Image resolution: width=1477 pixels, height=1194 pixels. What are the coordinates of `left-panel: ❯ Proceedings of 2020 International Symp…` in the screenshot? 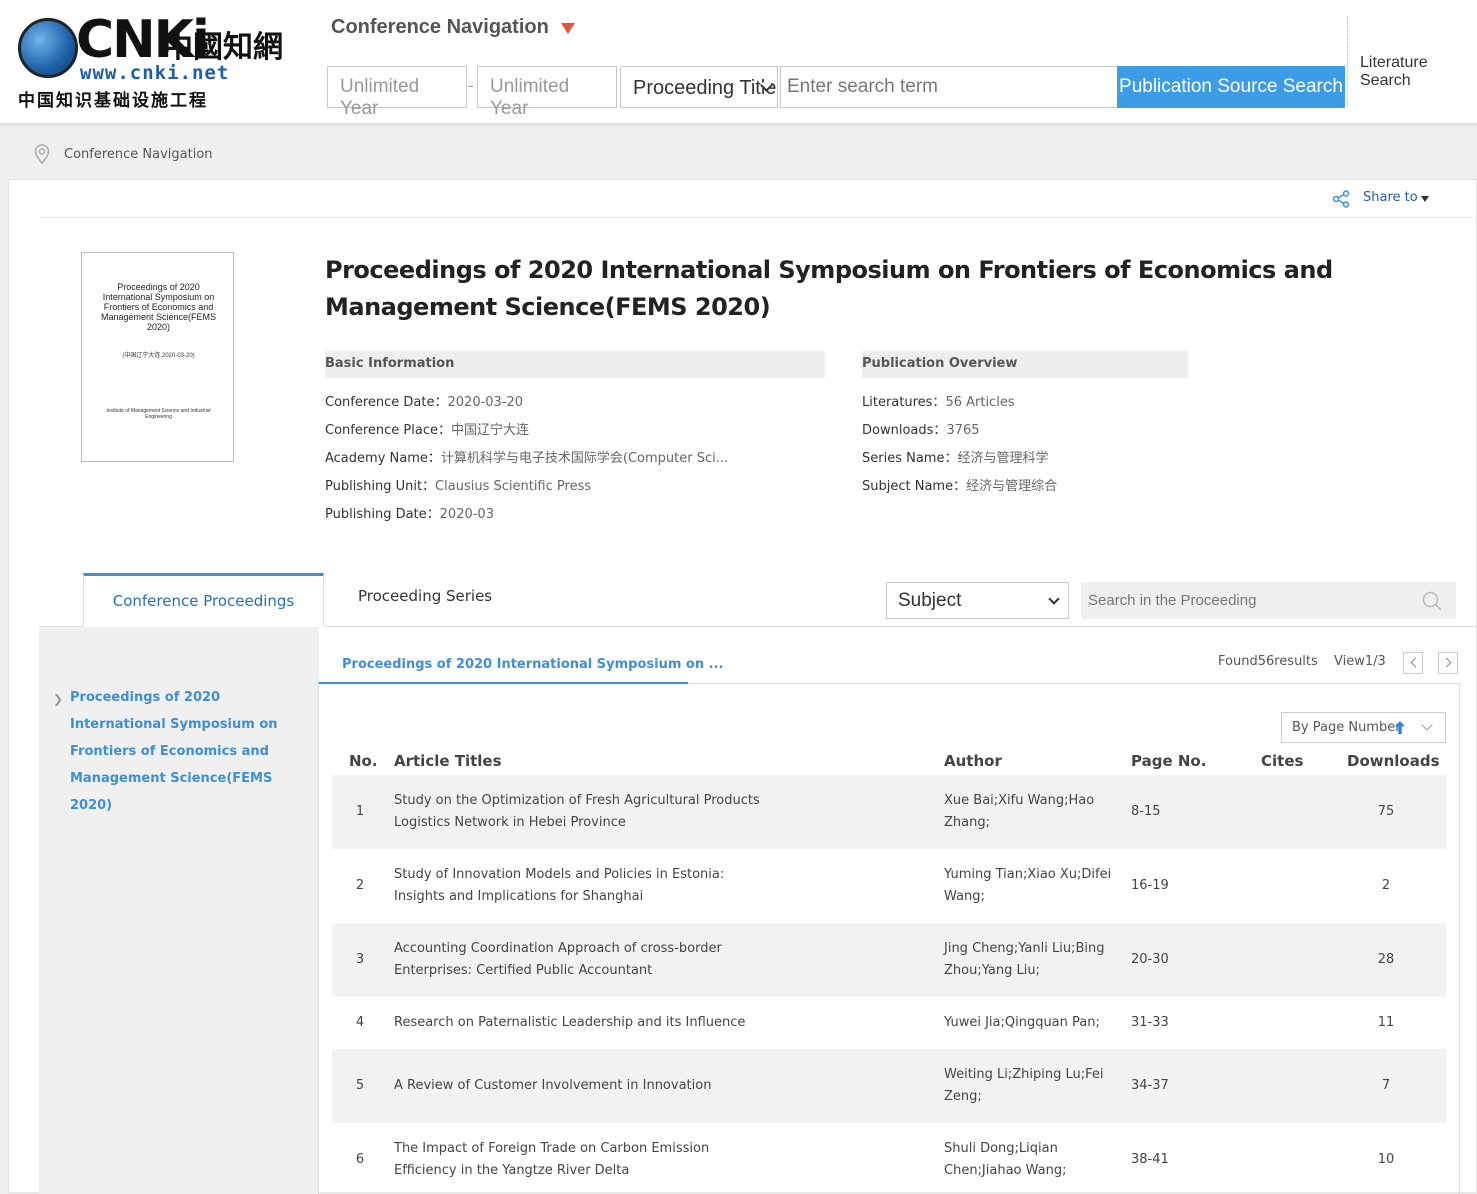 It's located at (179, 910).